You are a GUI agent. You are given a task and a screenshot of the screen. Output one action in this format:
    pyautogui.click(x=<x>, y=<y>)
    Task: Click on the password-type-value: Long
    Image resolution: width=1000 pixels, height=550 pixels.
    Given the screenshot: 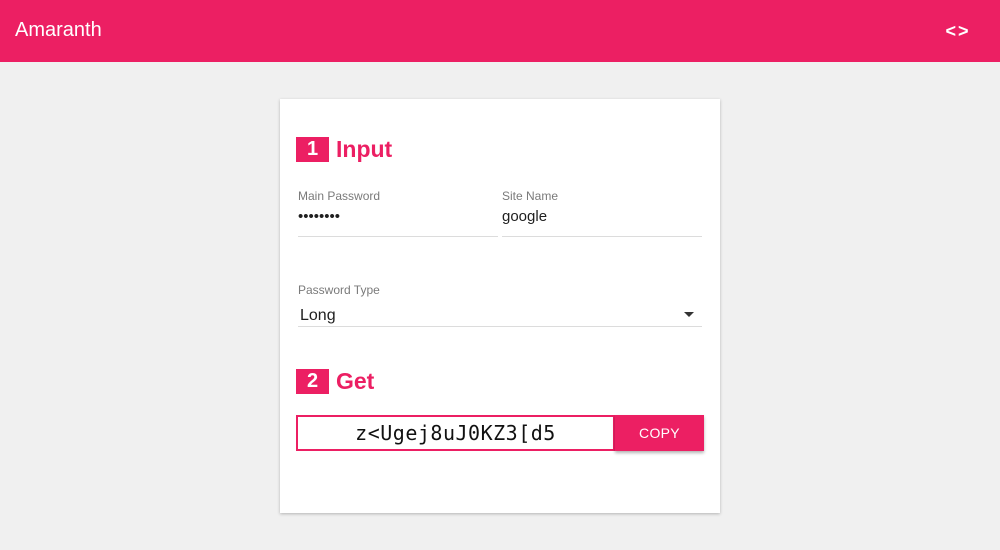 What is the action you would take?
    pyautogui.click(x=318, y=316)
    